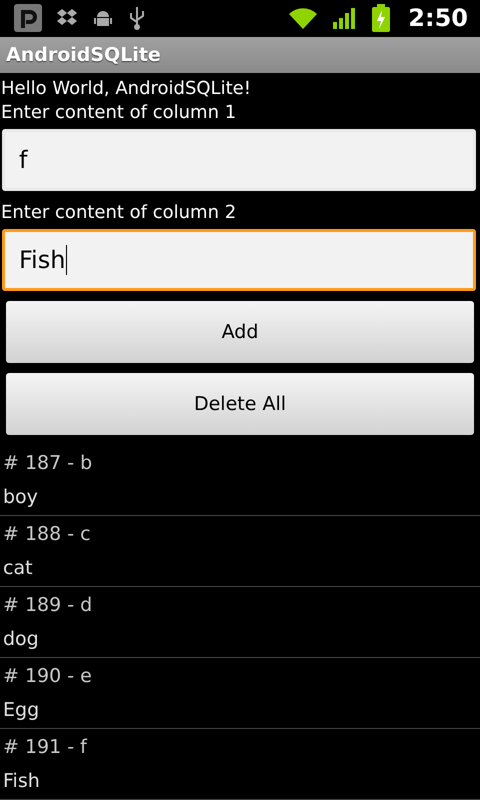 Image resolution: width=480 pixels, height=800 pixels. Describe the element at coordinates (239, 160) in the screenshot. I see `input-field: f` at that location.